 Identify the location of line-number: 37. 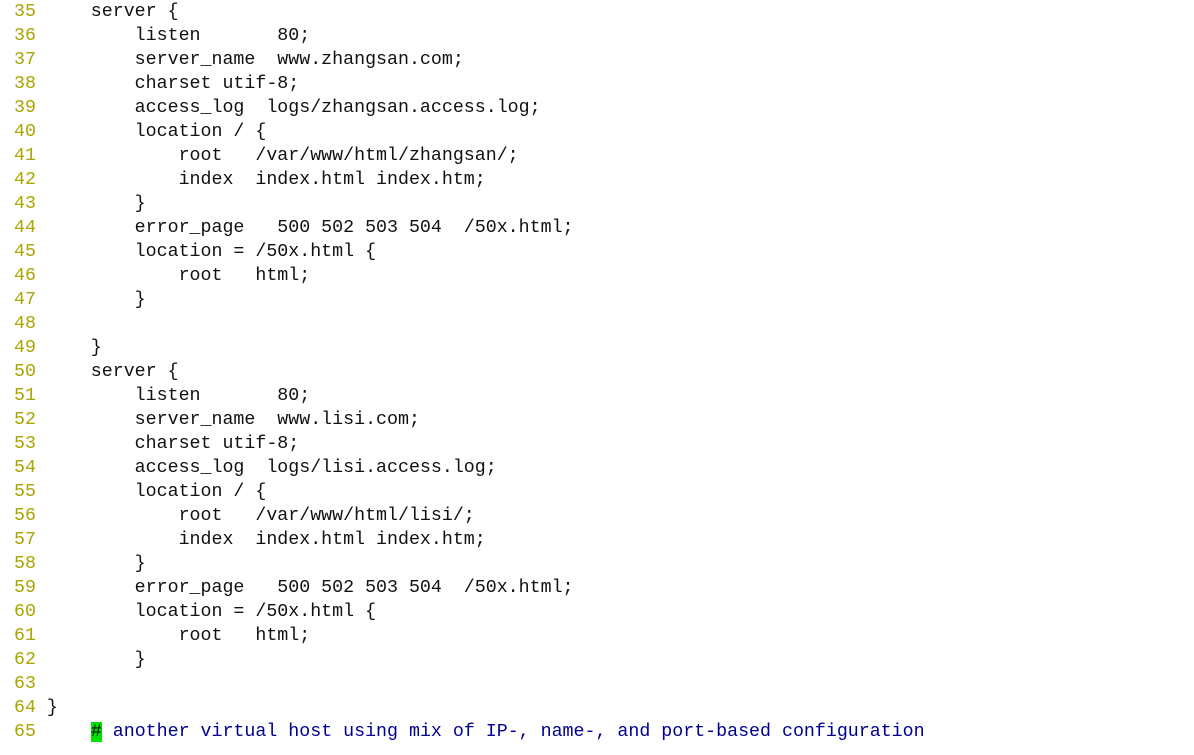
(24, 60).